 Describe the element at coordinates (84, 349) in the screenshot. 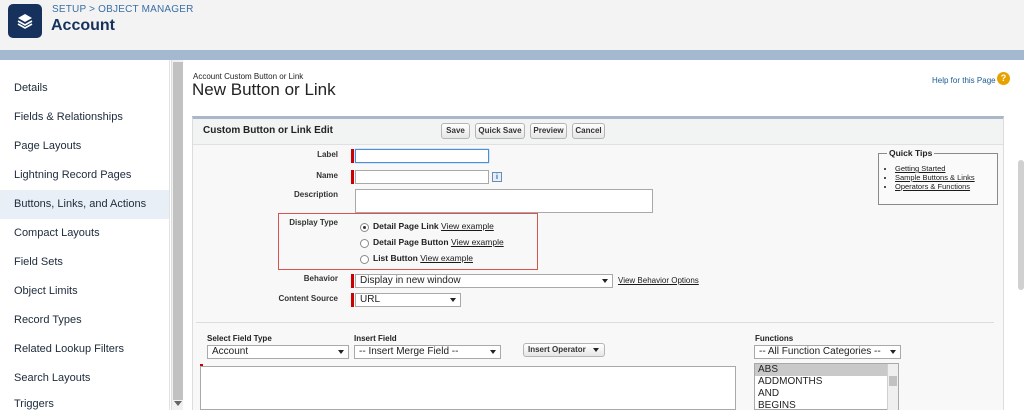

I see `sidebar-item-related-lookup-filters: Related Lookup Filters` at that location.